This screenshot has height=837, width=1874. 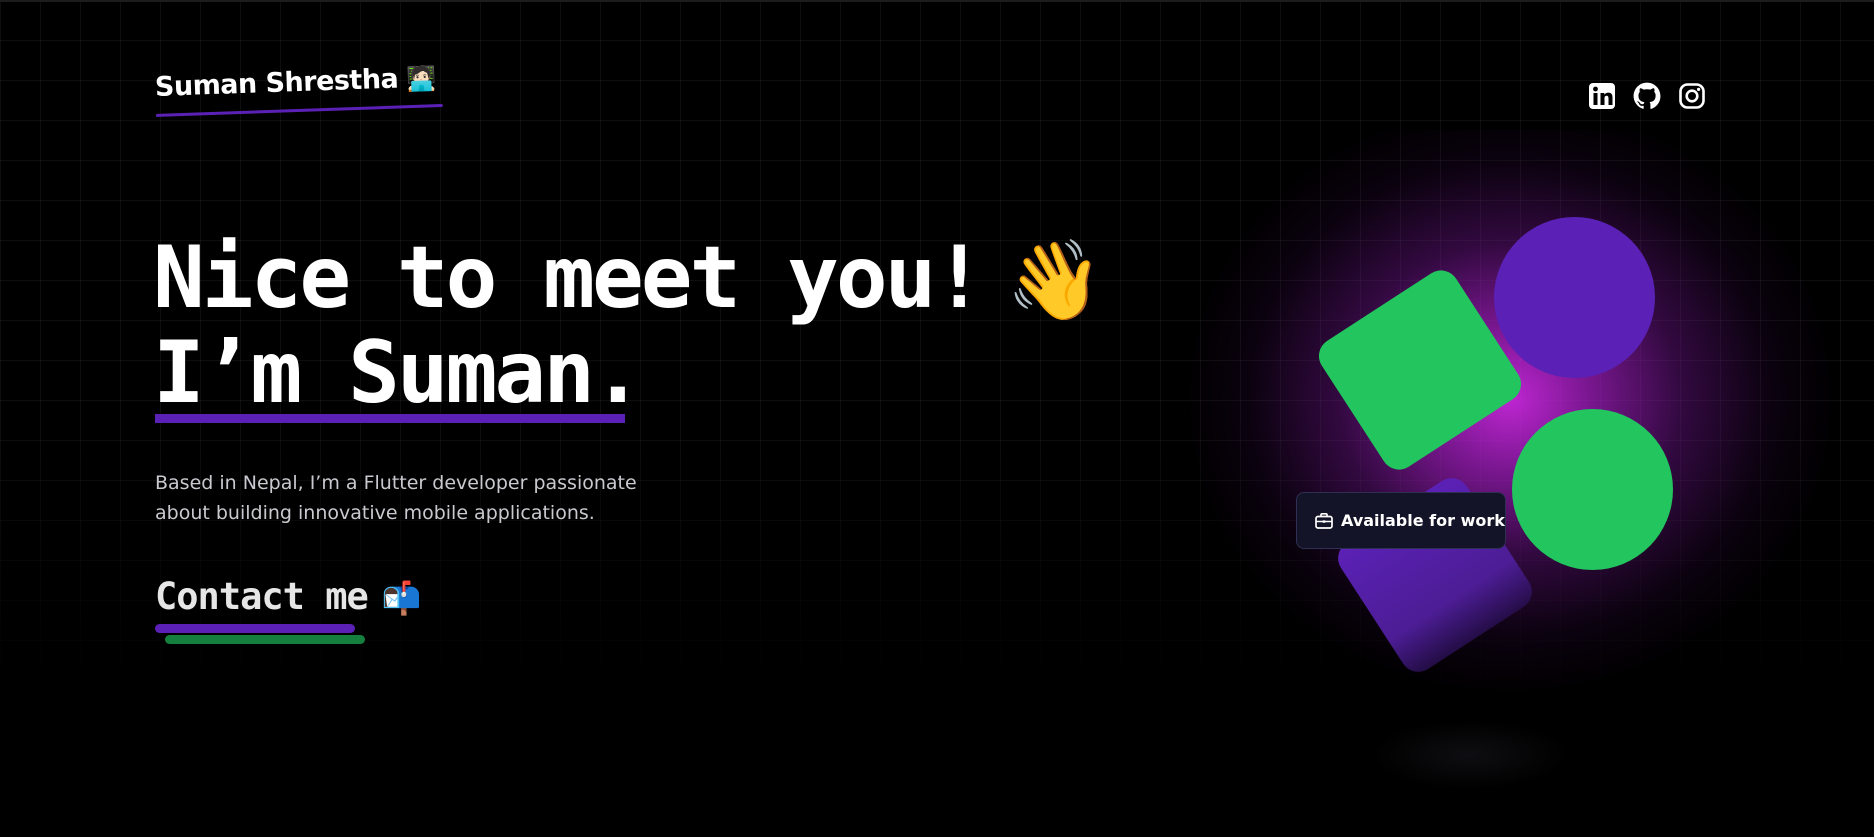 What do you see at coordinates (1423, 520) in the screenshot?
I see `badge-label: Available for work` at bounding box center [1423, 520].